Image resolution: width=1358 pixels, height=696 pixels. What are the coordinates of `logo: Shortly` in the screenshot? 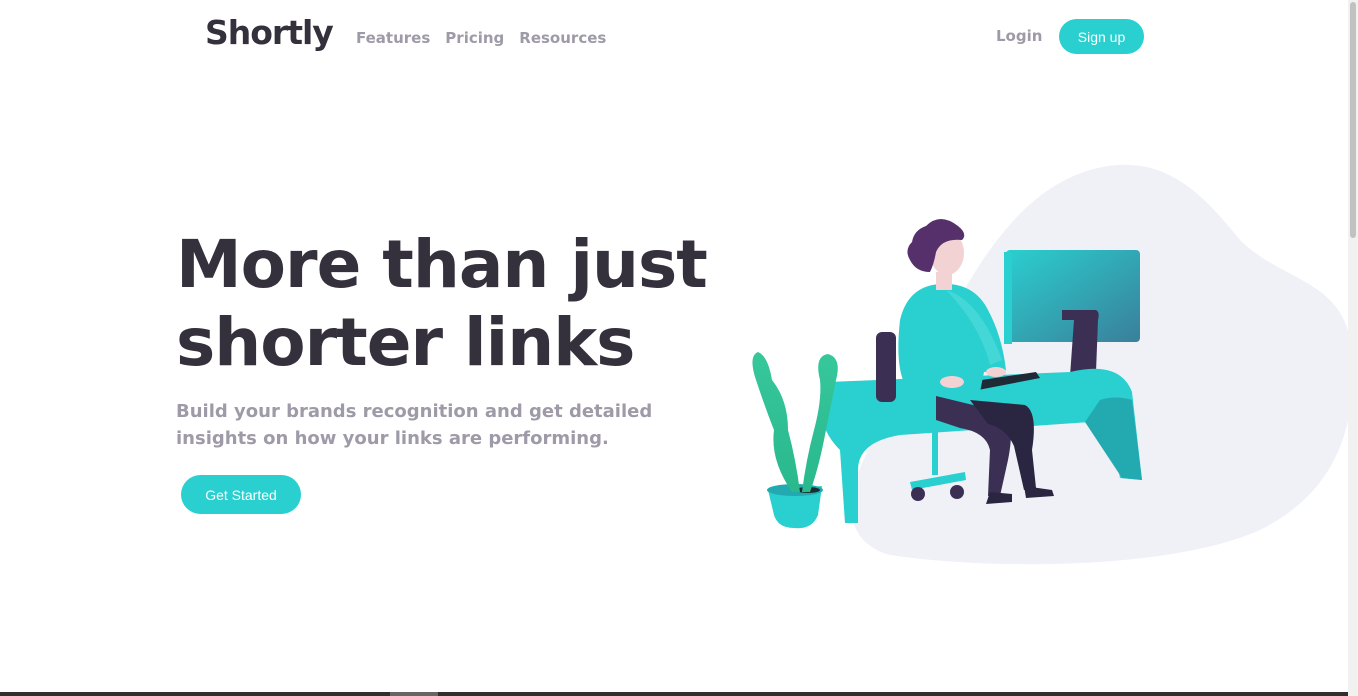 It's located at (269, 32).